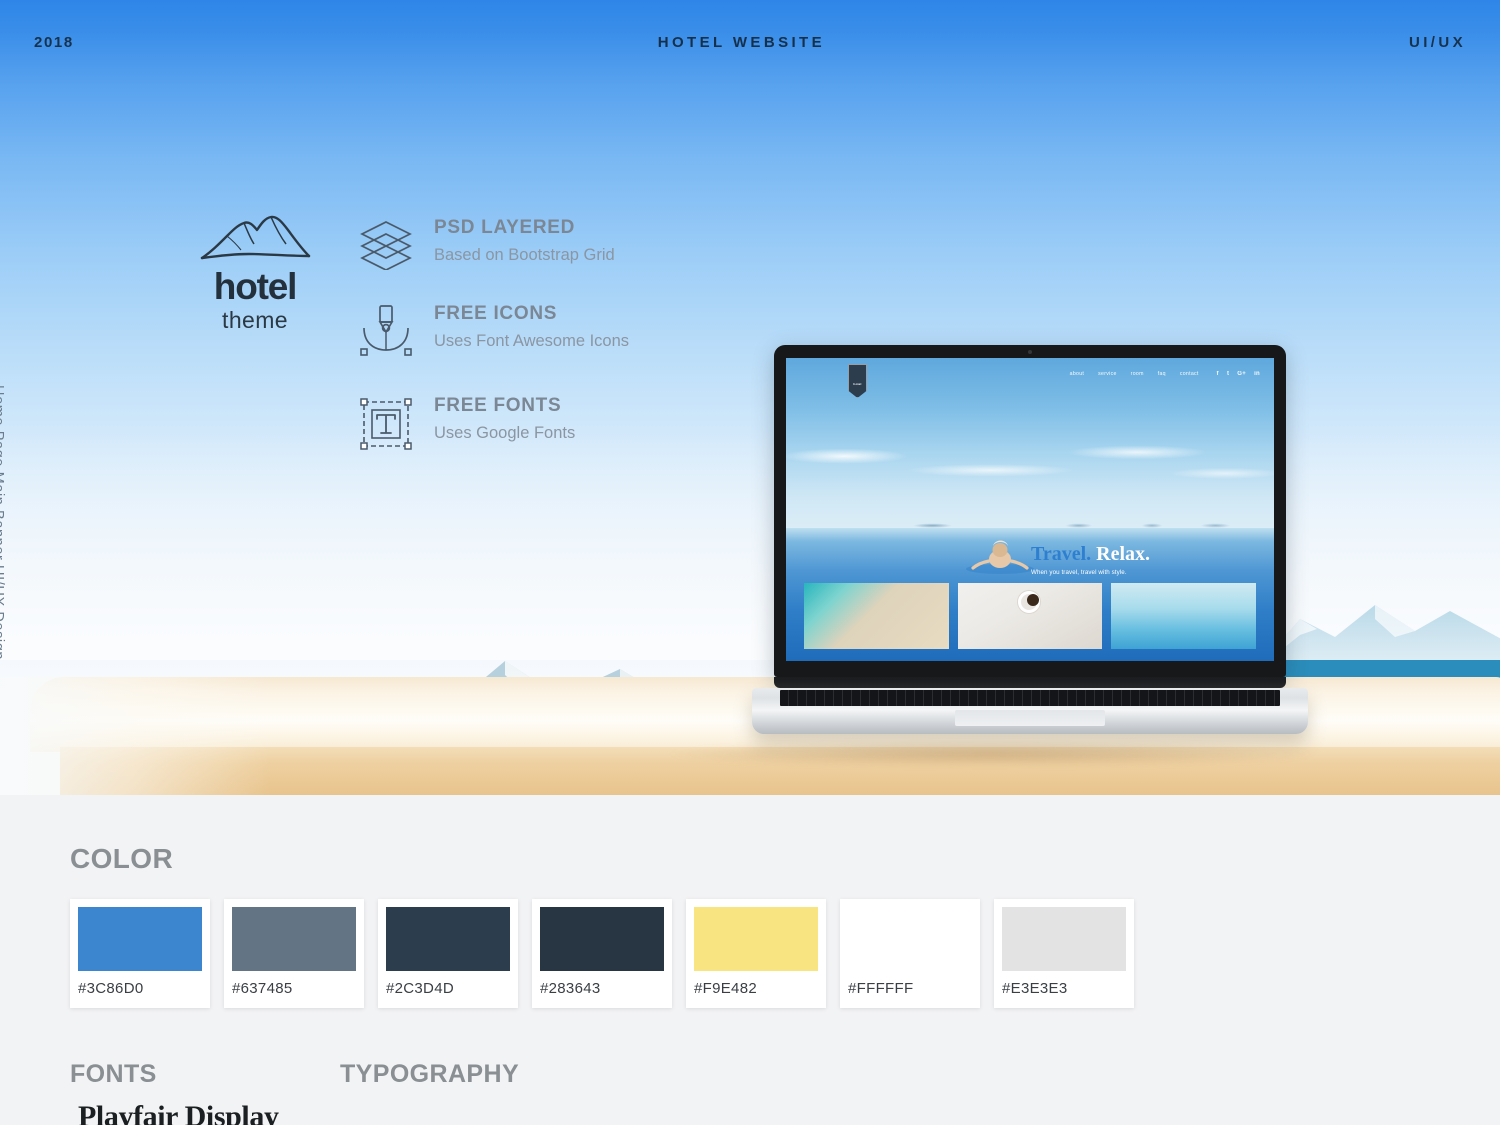  Describe the element at coordinates (857, 384) in the screenshot. I see `site-logo-text: hotel` at that location.